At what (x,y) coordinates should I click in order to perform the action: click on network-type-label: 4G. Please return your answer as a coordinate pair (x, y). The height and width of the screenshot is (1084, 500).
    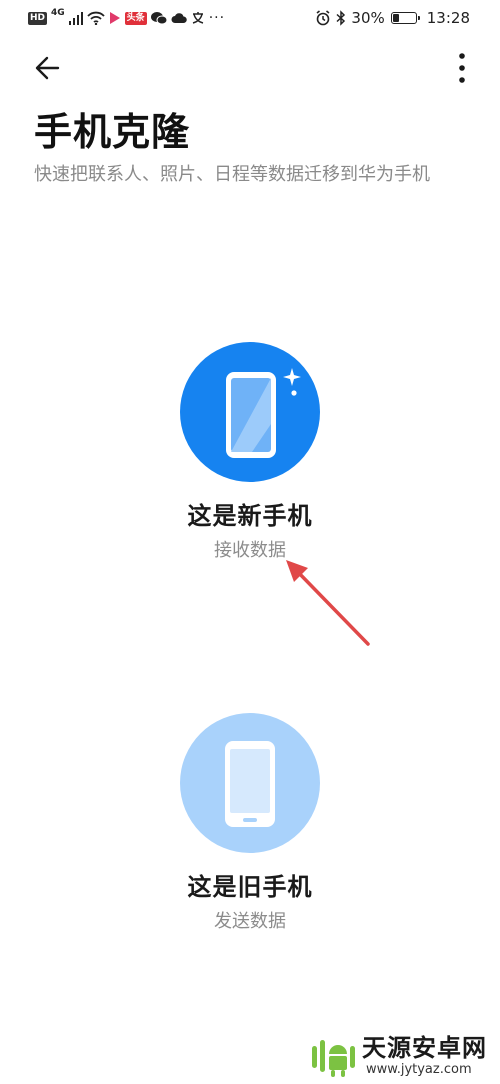
    Looking at the image, I should click on (58, 13).